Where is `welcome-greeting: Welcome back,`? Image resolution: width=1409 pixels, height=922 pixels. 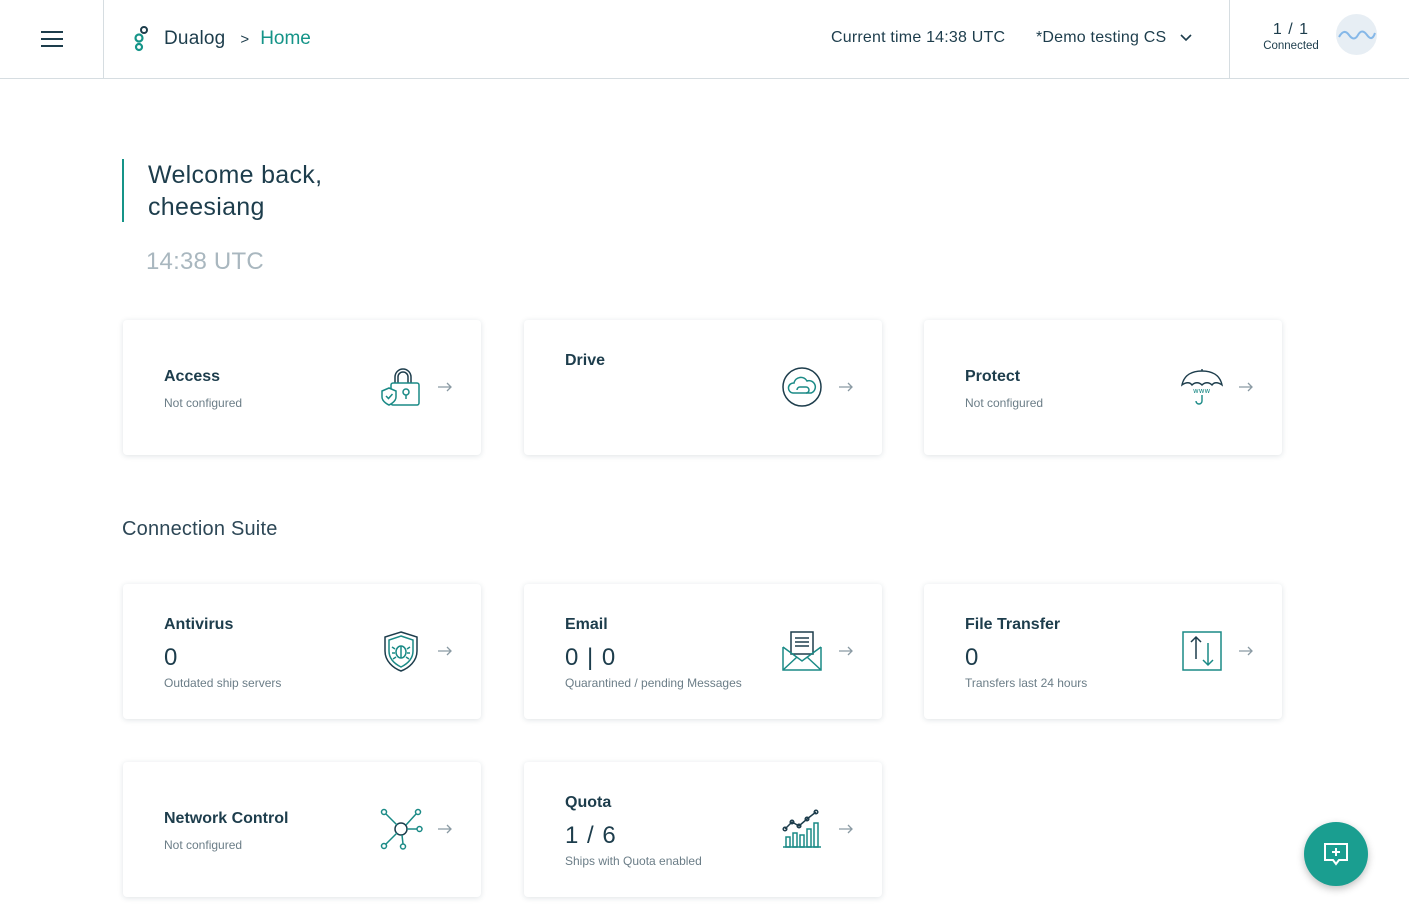 welcome-greeting: Welcome back, is located at coordinates (235, 175).